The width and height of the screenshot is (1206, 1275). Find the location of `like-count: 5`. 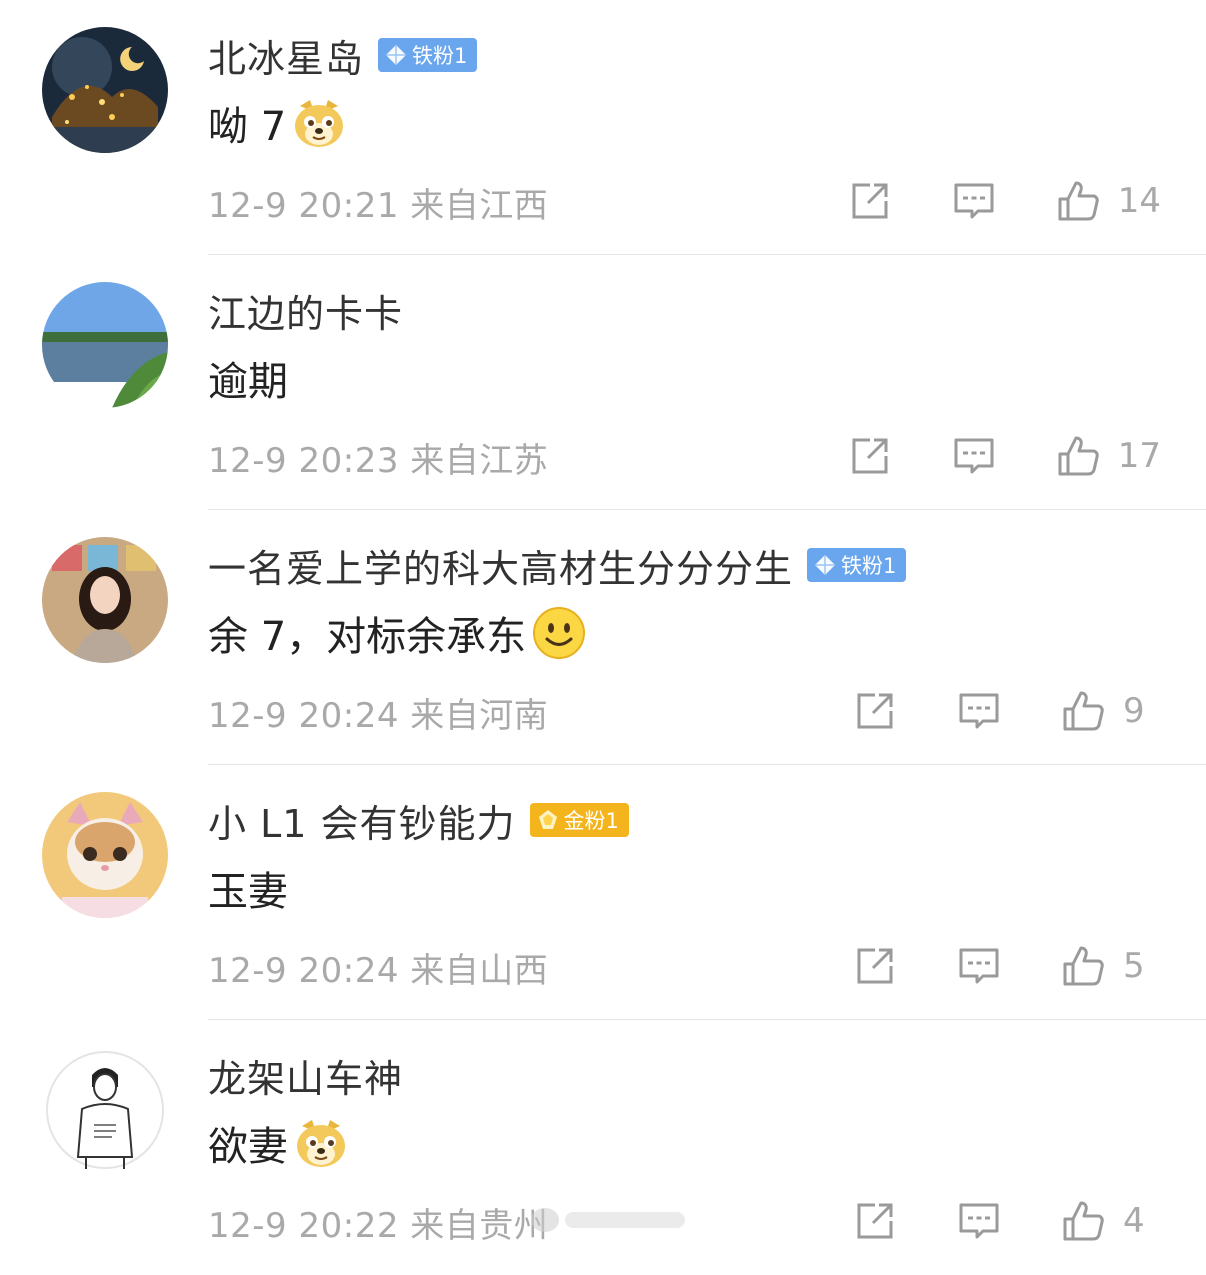

like-count: 5 is located at coordinates (1134, 966).